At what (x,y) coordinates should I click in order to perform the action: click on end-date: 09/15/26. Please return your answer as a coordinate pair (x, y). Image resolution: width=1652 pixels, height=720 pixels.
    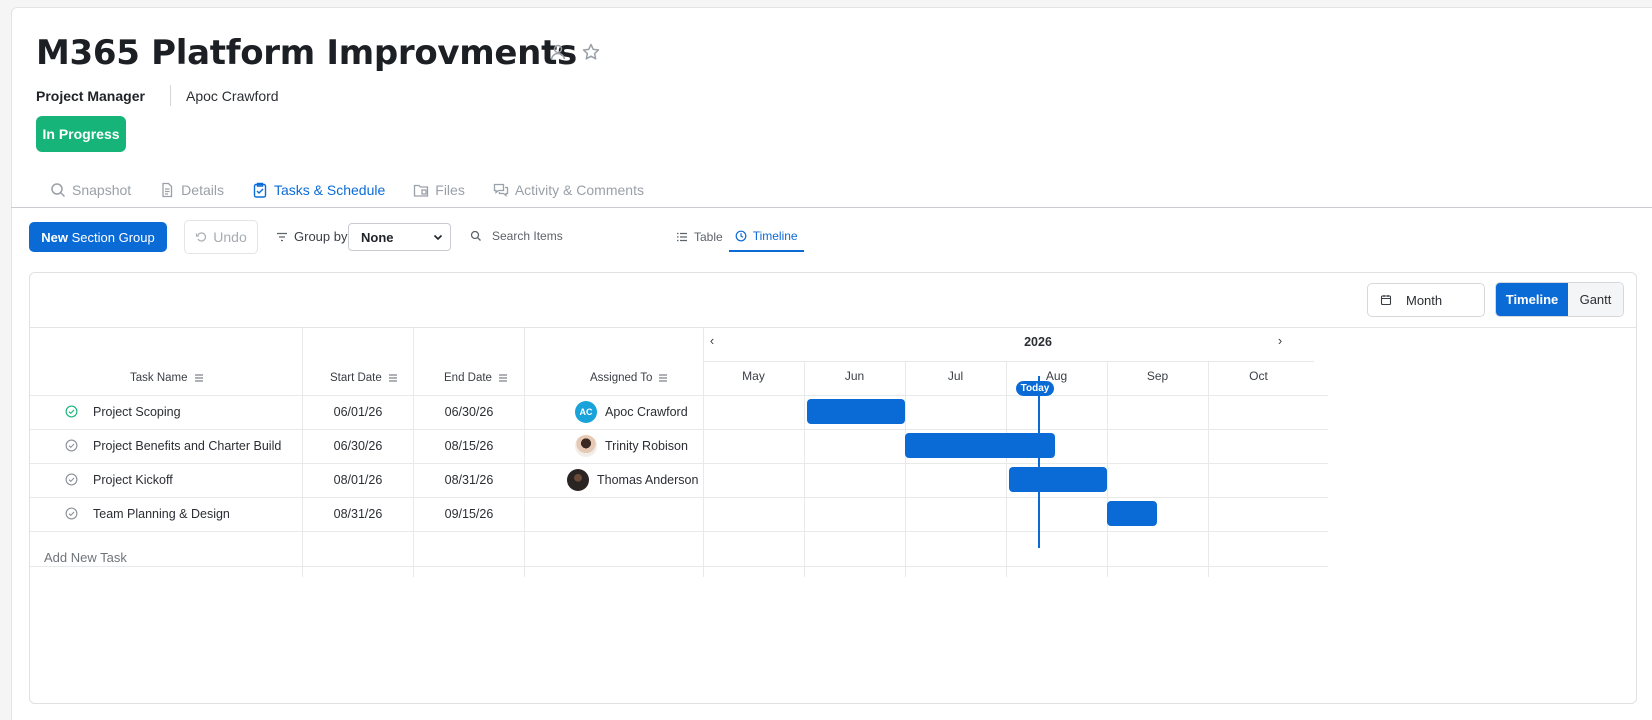
    Looking at the image, I should click on (469, 514).